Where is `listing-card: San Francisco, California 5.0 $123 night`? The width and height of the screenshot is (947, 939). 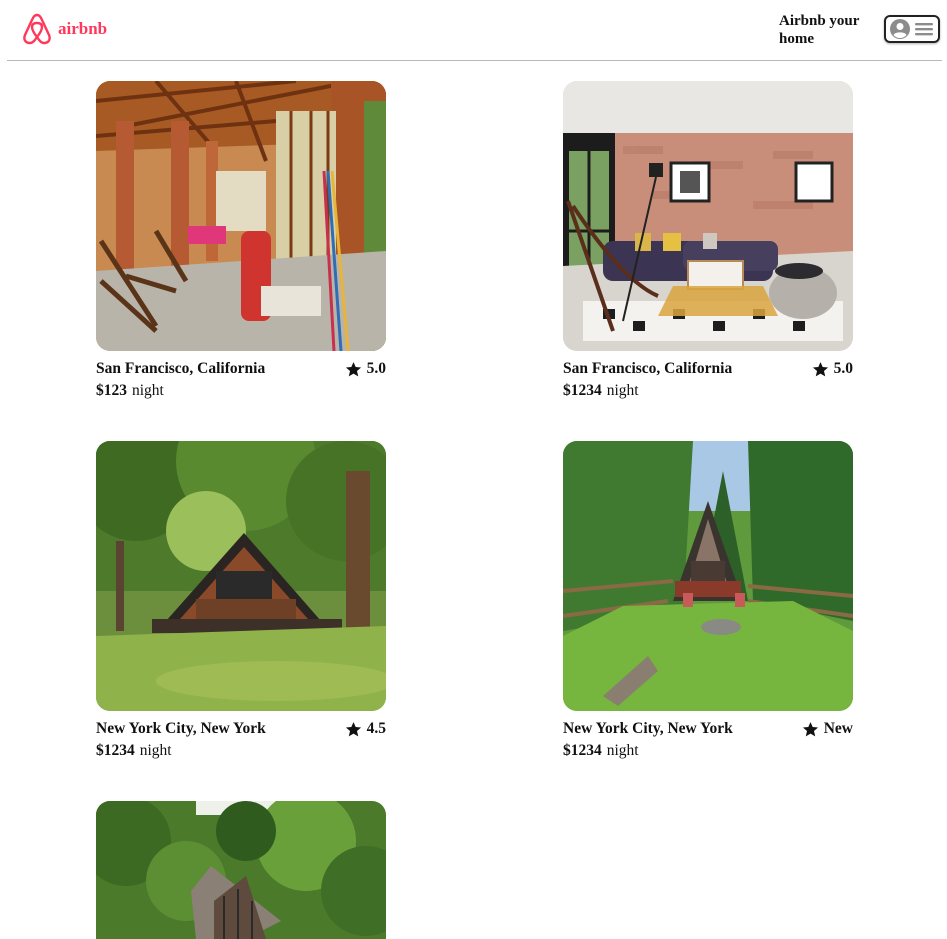
listing-card: San Francisco, California 5.0 $123 night is located at coordinates (241, 241).